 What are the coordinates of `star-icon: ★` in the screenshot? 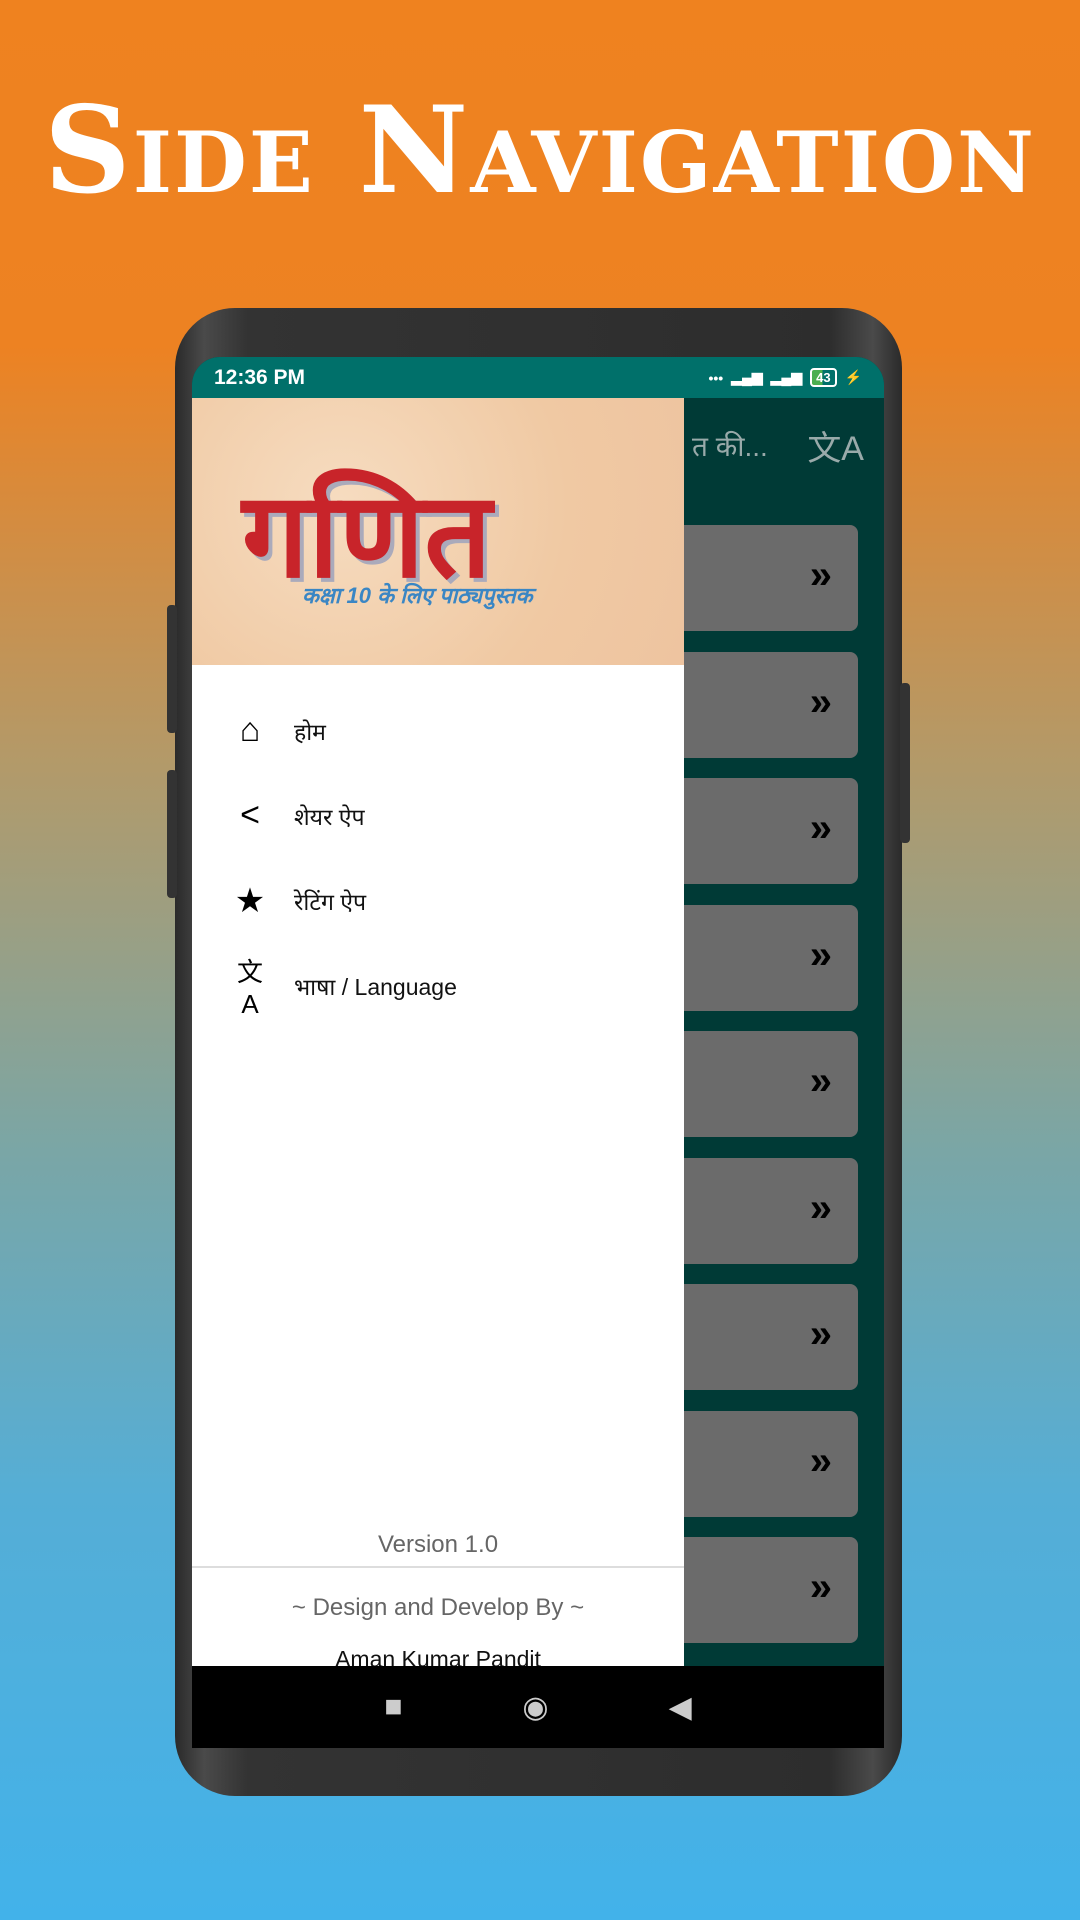 It's located at (250, 900).